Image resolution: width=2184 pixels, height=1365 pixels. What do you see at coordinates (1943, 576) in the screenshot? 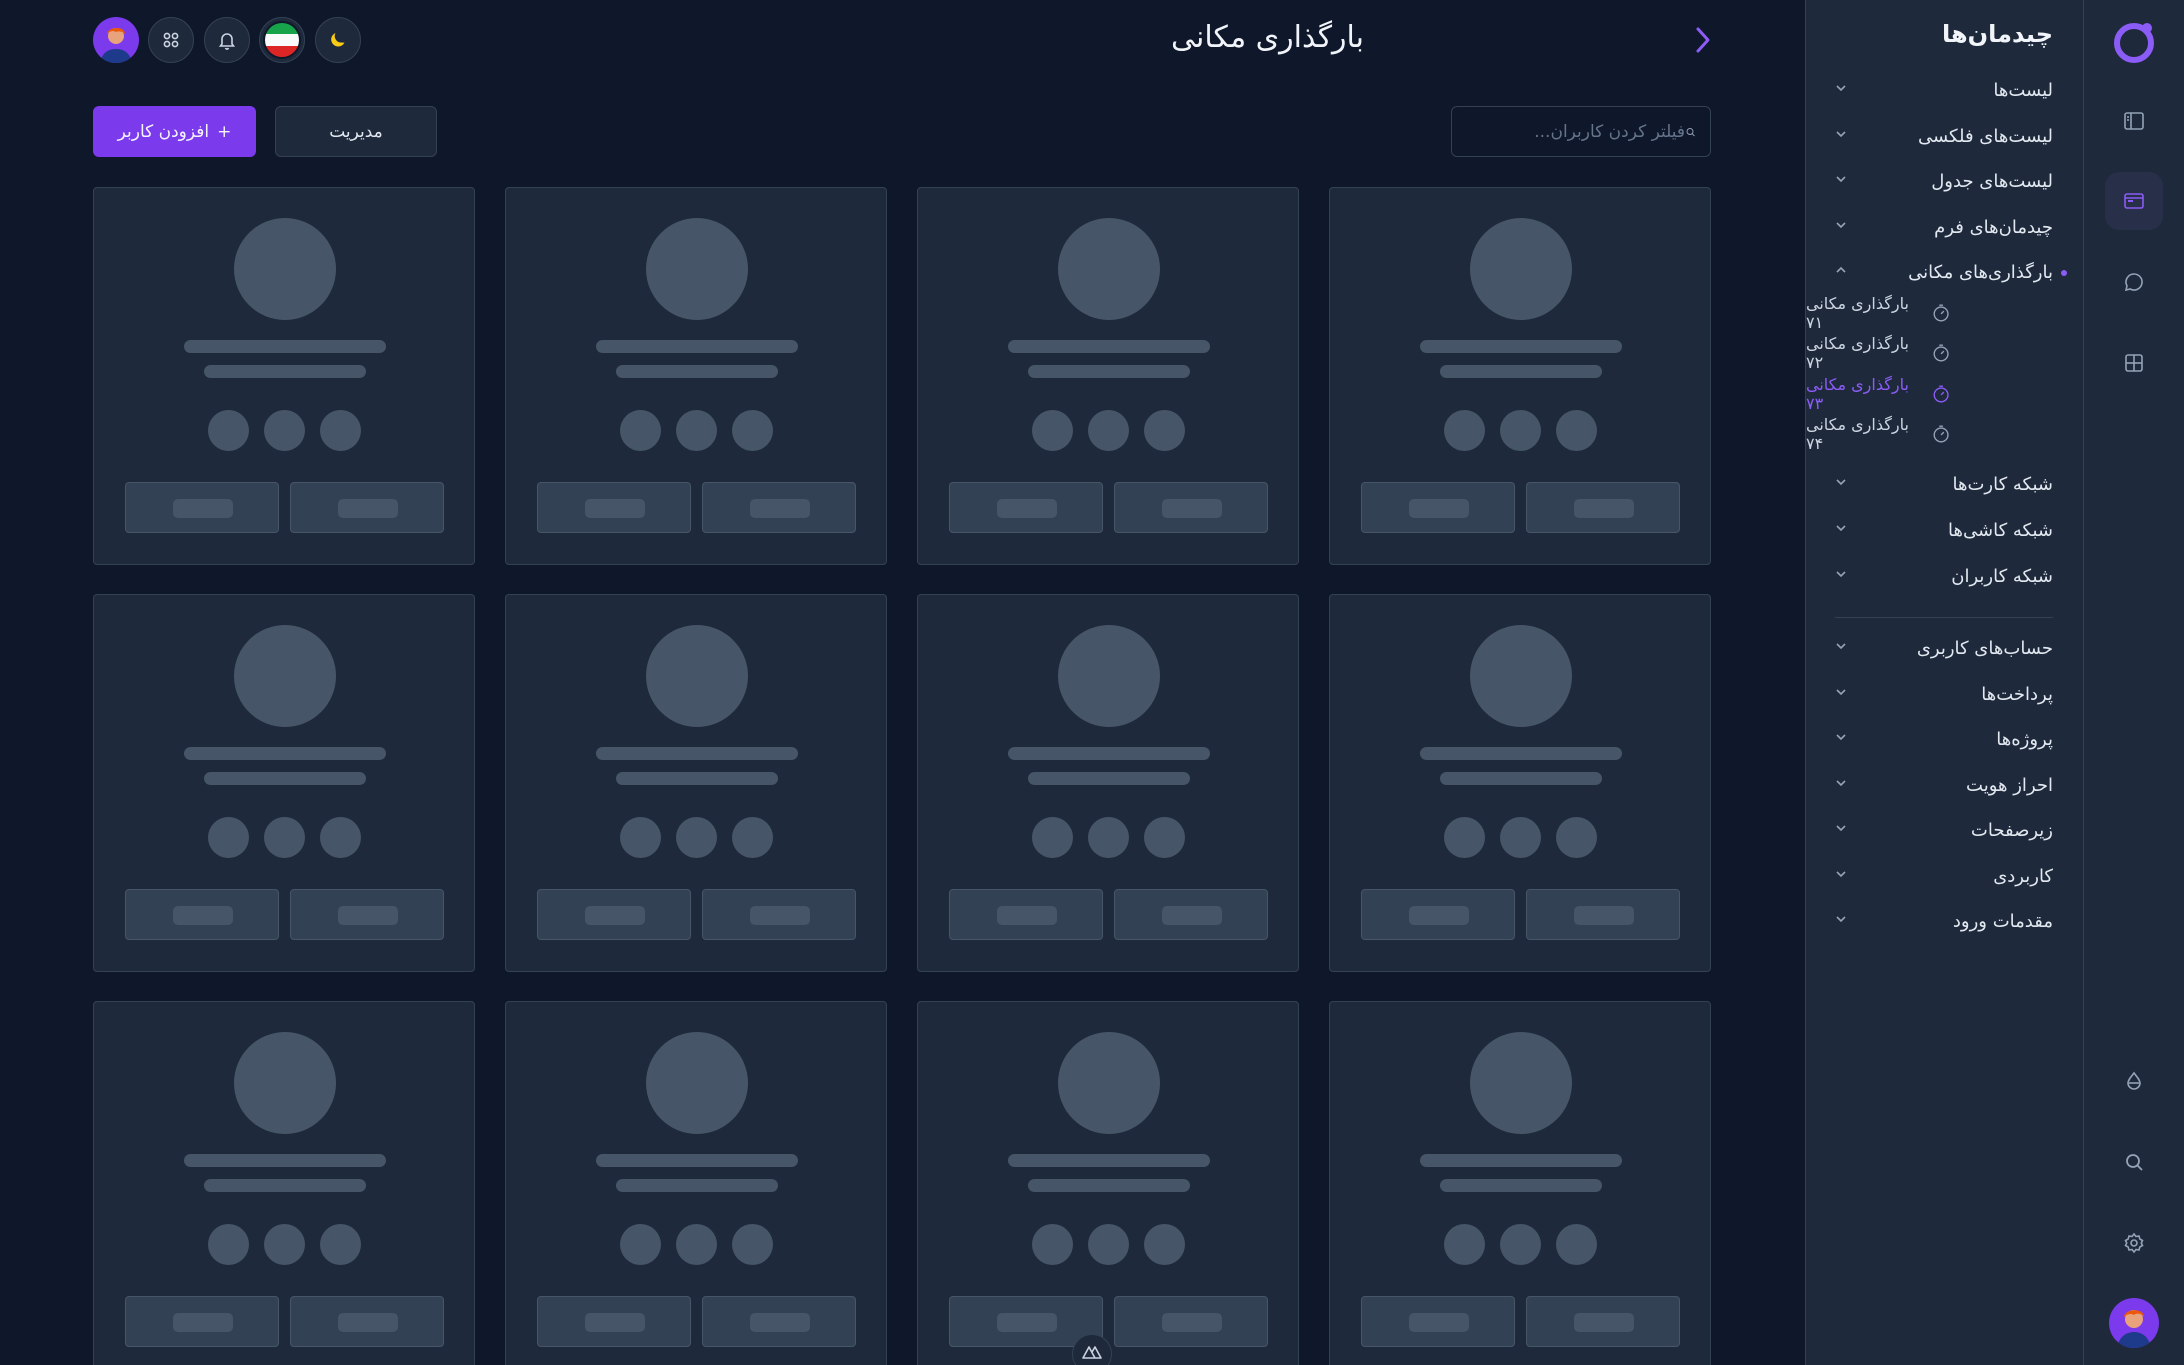
I see `menu-item-user-grid: شبکه کاربران` at bounding box center [1943, 576].